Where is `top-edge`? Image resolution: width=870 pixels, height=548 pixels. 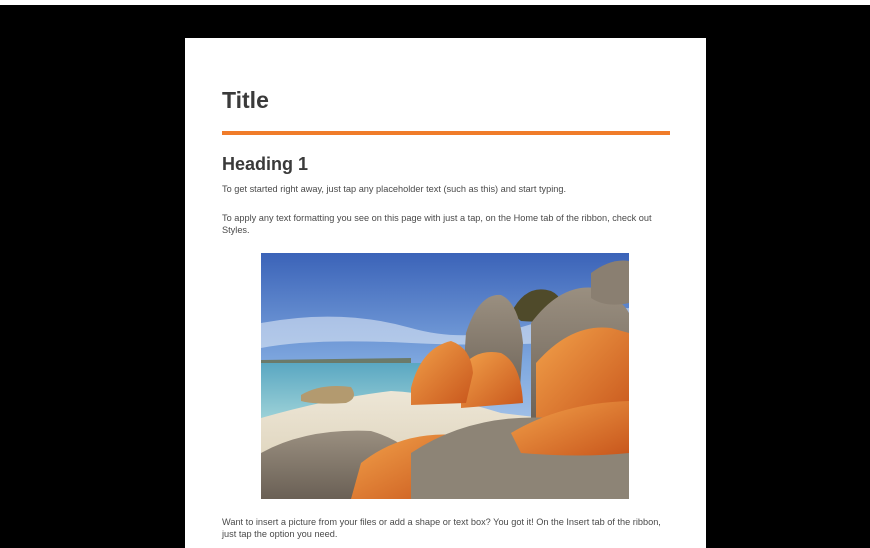 top-edge is located at coordinates (435, 2).